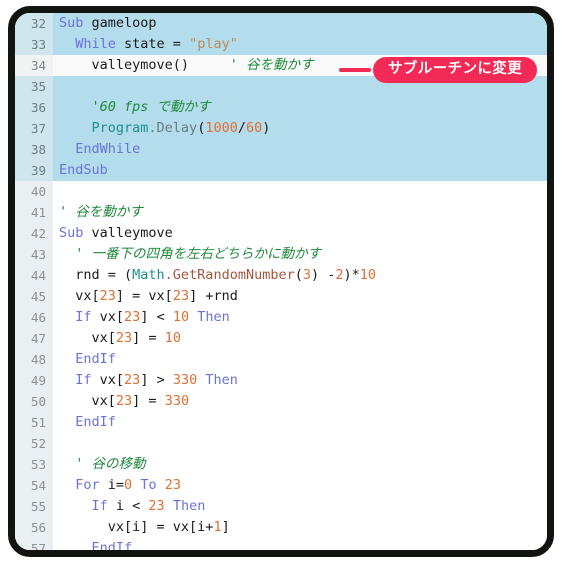  Describe the element at coordinates (281, 359) in the screenshot. I see `code-line: 48 EndIf` at that location.